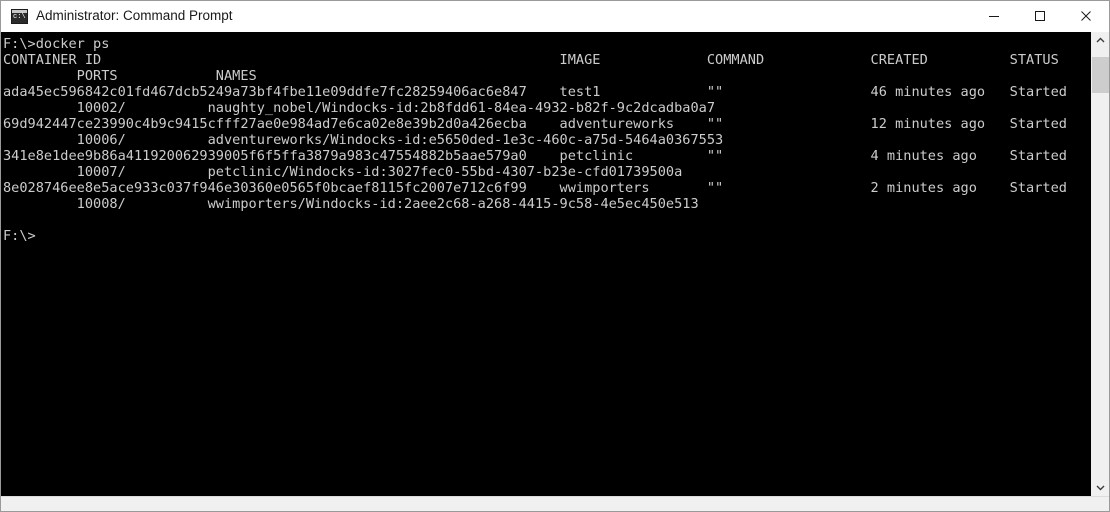 The width and height of the screenshot is (1110, 512). Describe the element at coordinates (130, 76) in the screenshot. I see `console-line: PORTS NAMES` at that location.